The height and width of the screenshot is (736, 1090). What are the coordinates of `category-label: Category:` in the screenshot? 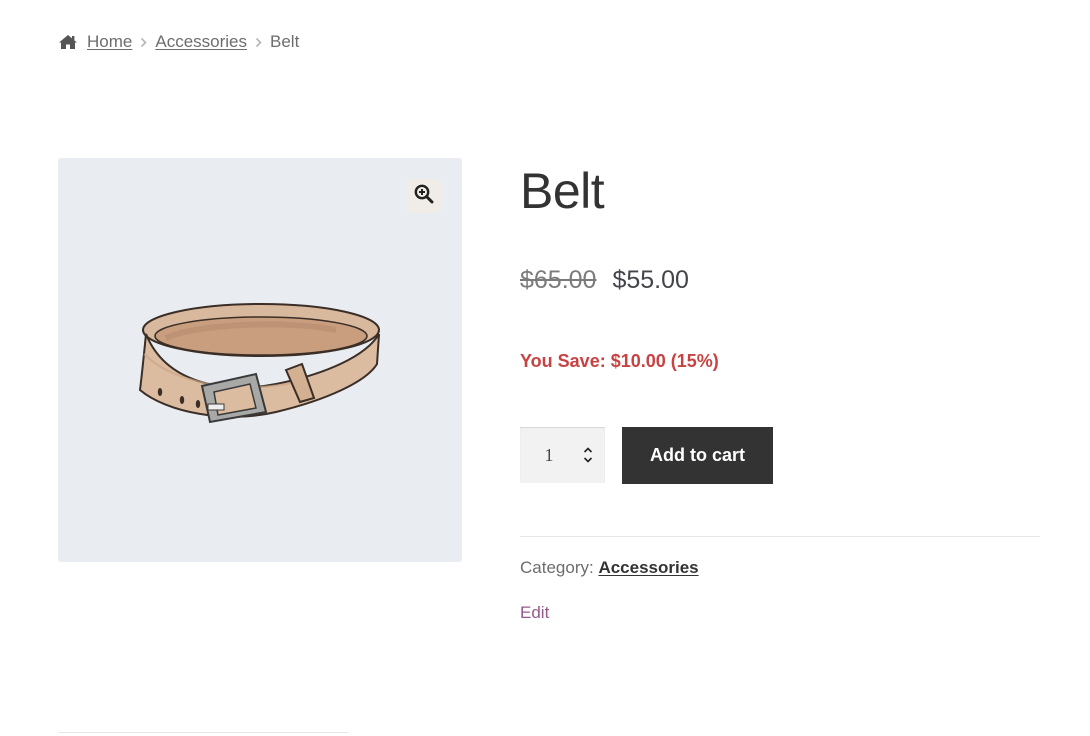 It's located at (557, 567).